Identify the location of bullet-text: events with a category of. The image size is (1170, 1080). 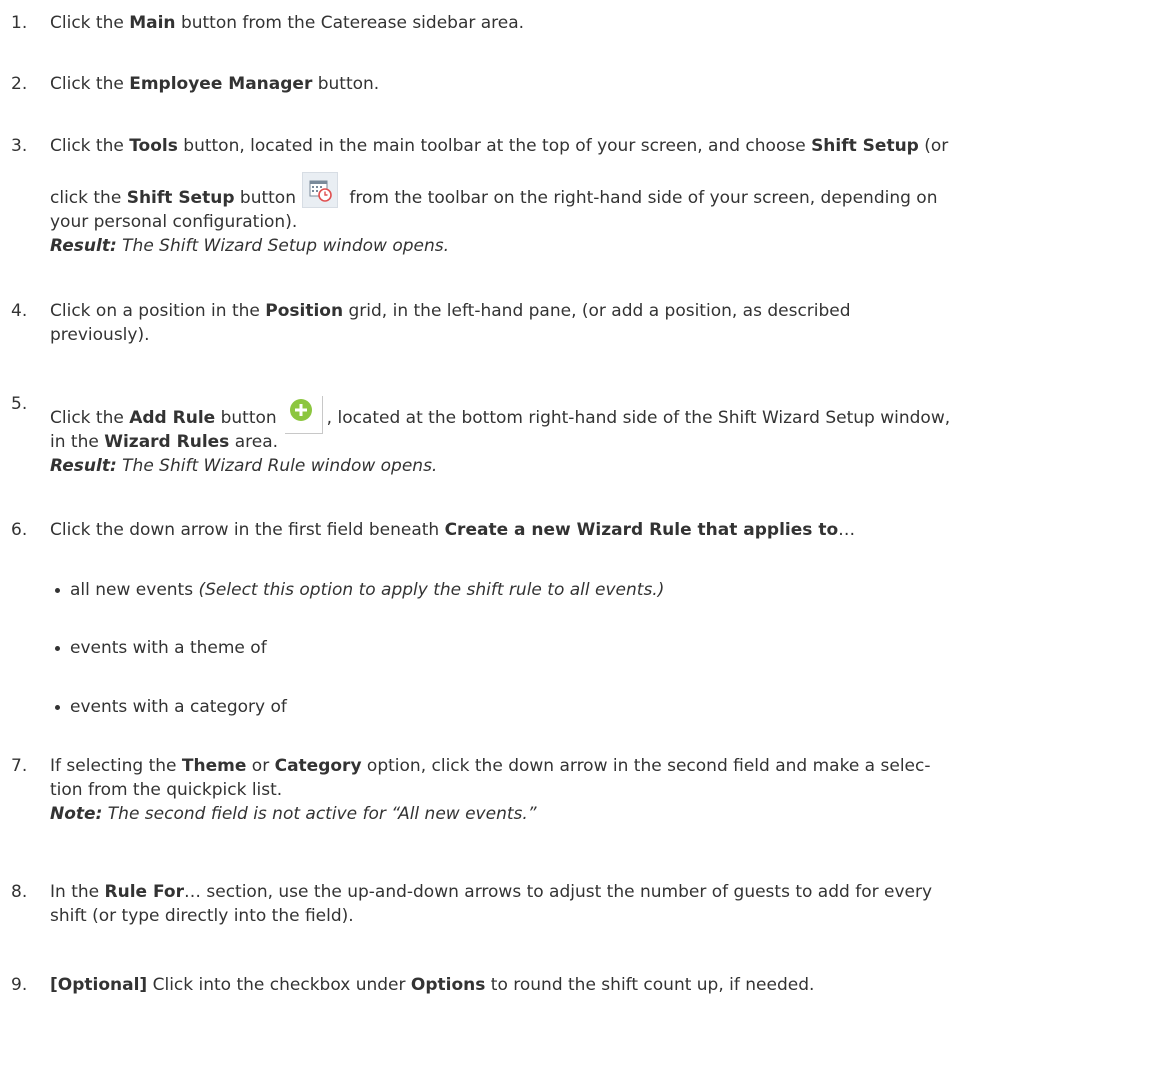
(178, 707).